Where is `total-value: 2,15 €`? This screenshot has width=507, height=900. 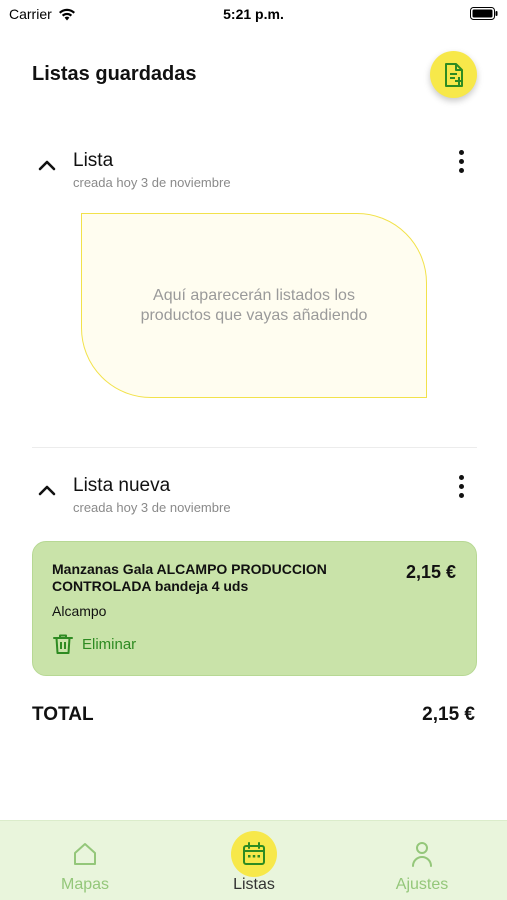 total-value: 2,15 € is located at coordinates (448, 714).